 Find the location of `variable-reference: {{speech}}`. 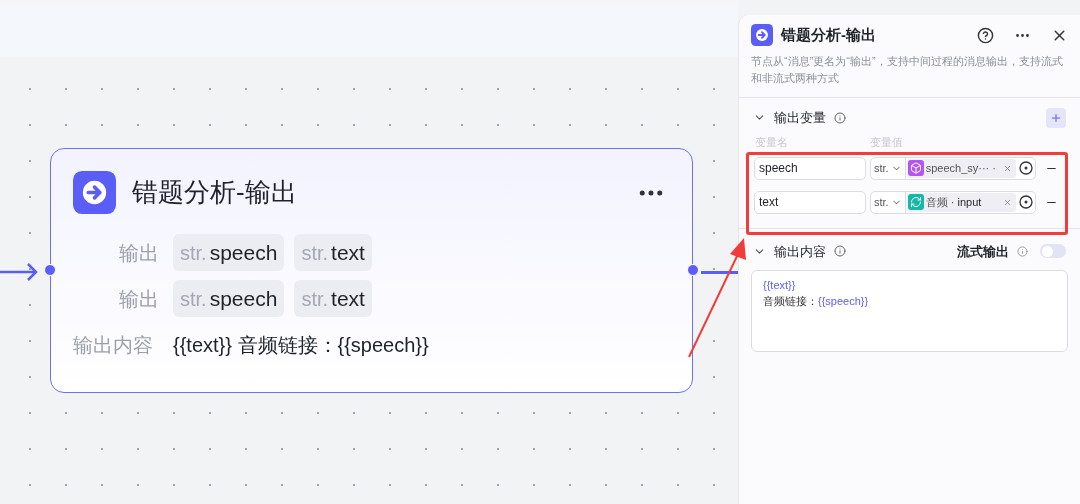

variable-reference: {{speech}} is located at coordinates (843, 301).